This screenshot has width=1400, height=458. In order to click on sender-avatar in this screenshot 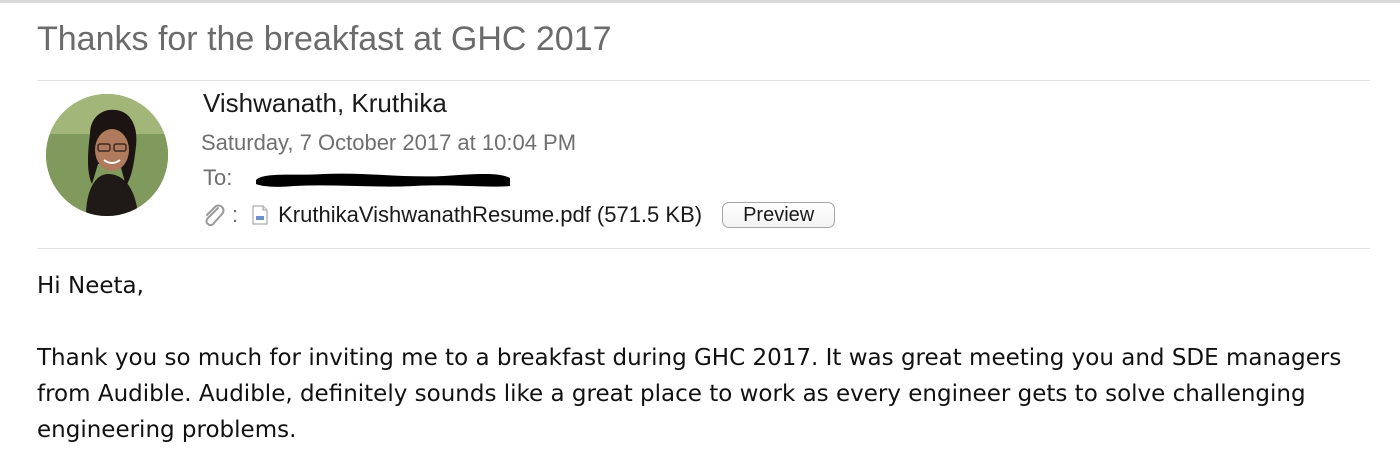, I will do `click(107, 155)`.